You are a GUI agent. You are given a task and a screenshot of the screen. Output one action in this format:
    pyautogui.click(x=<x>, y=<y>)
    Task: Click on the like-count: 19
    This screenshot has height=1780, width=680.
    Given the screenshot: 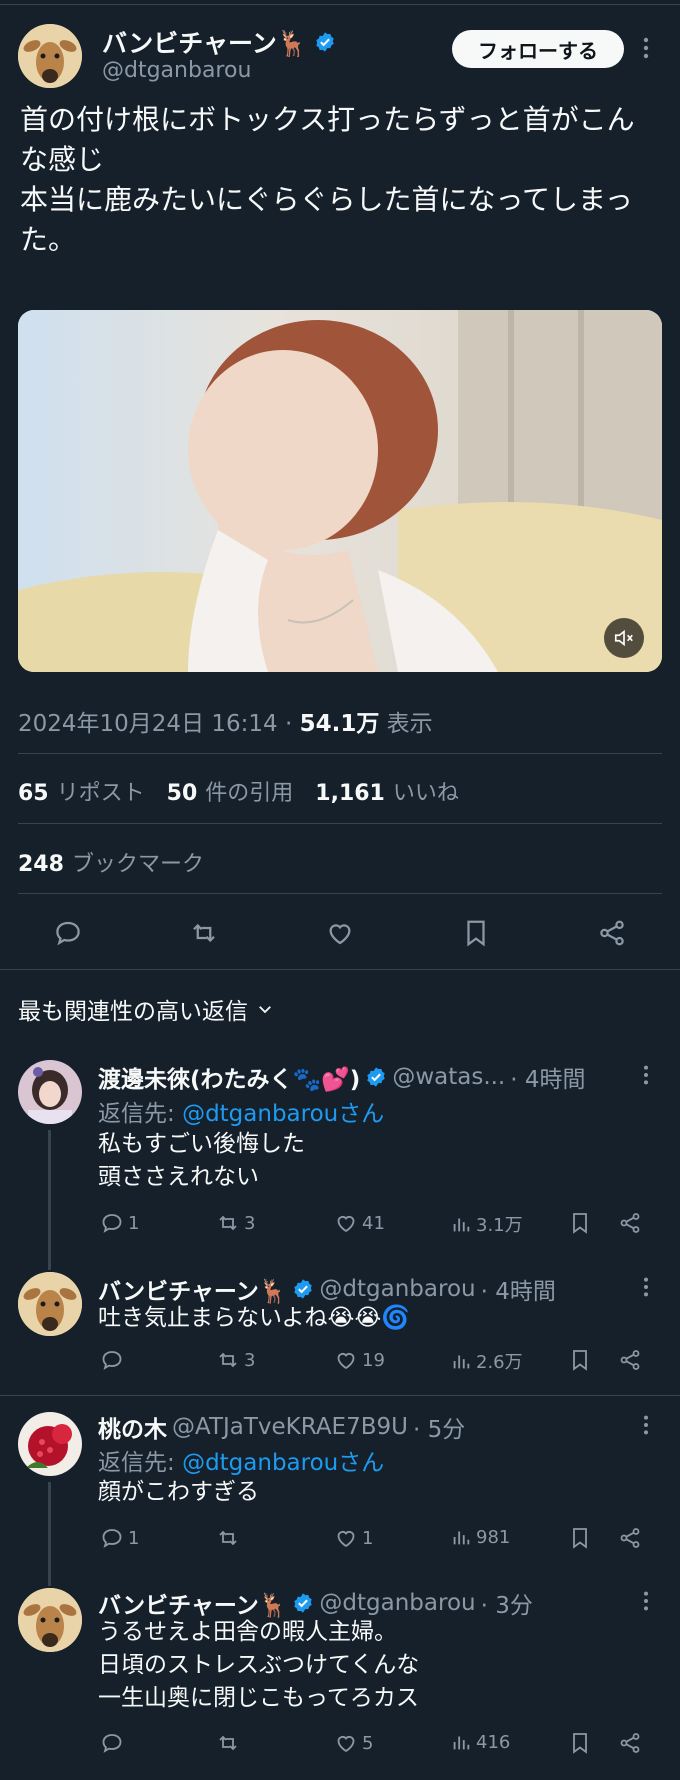 What is the action you would take?
    pyautogui.click(x=373, y=1360)
    